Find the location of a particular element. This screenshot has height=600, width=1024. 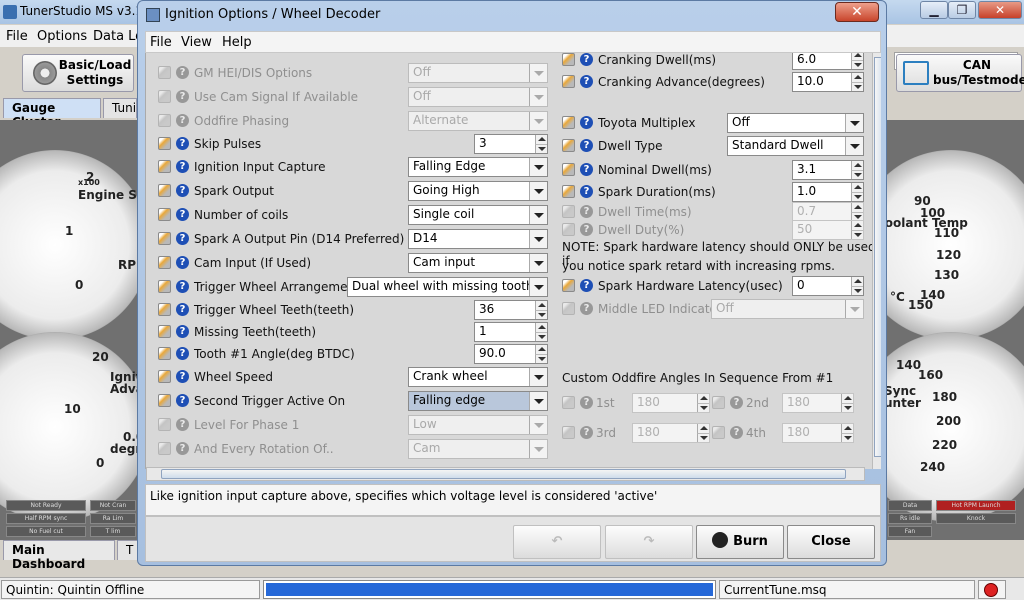

maximize-button: ❐ is located at coordinates (962, 10).